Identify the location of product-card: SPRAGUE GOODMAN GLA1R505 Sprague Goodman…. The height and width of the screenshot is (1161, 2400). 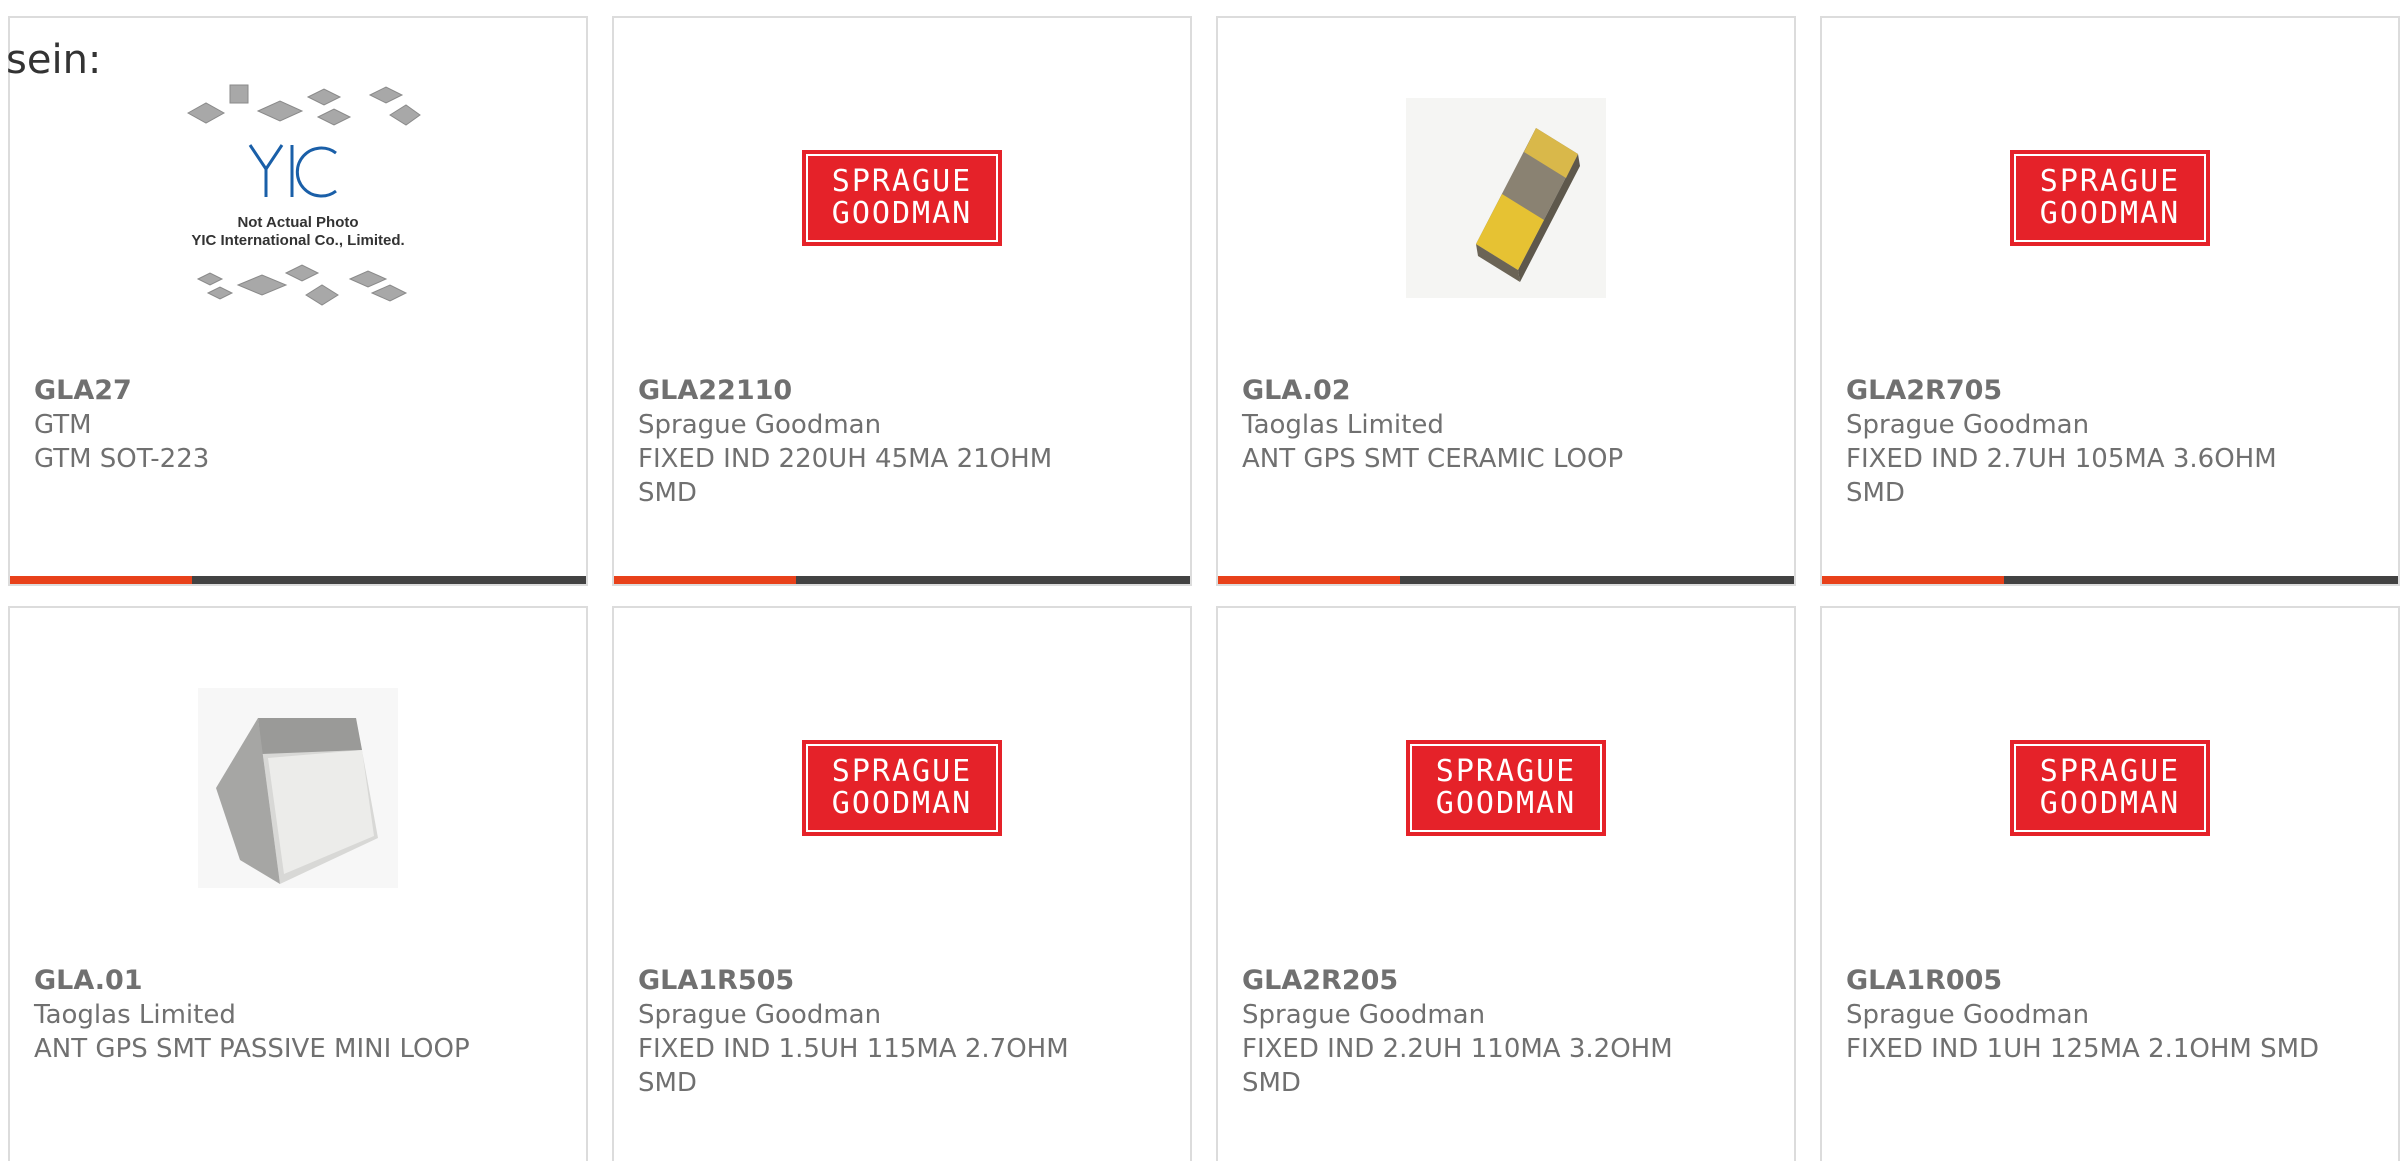
(902, 883).